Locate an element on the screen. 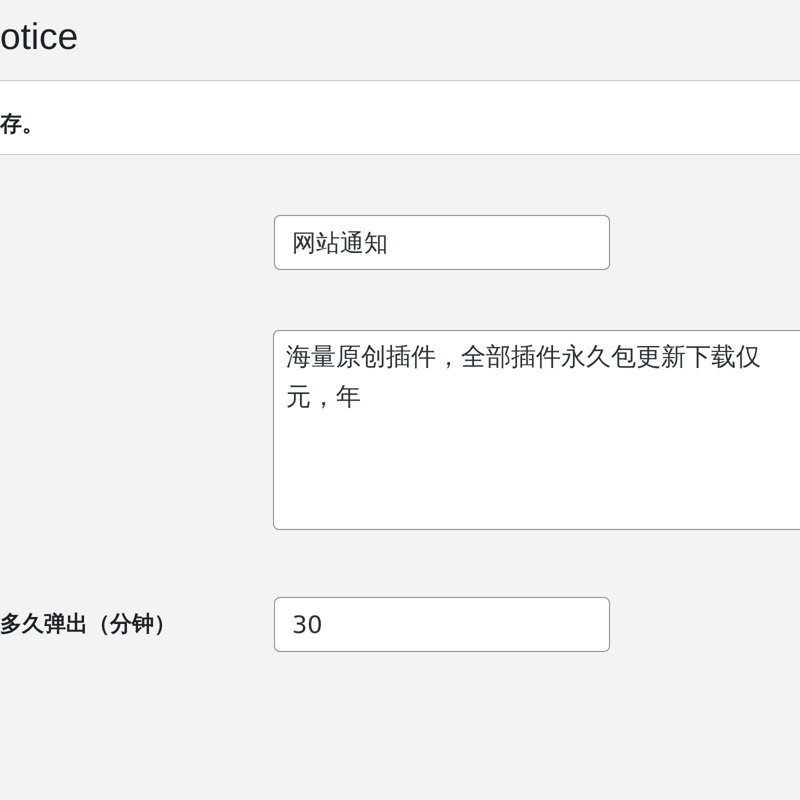 The height and width of the screenshot is (800, 800). text-input: 30 is located at coordinates (442, 624).